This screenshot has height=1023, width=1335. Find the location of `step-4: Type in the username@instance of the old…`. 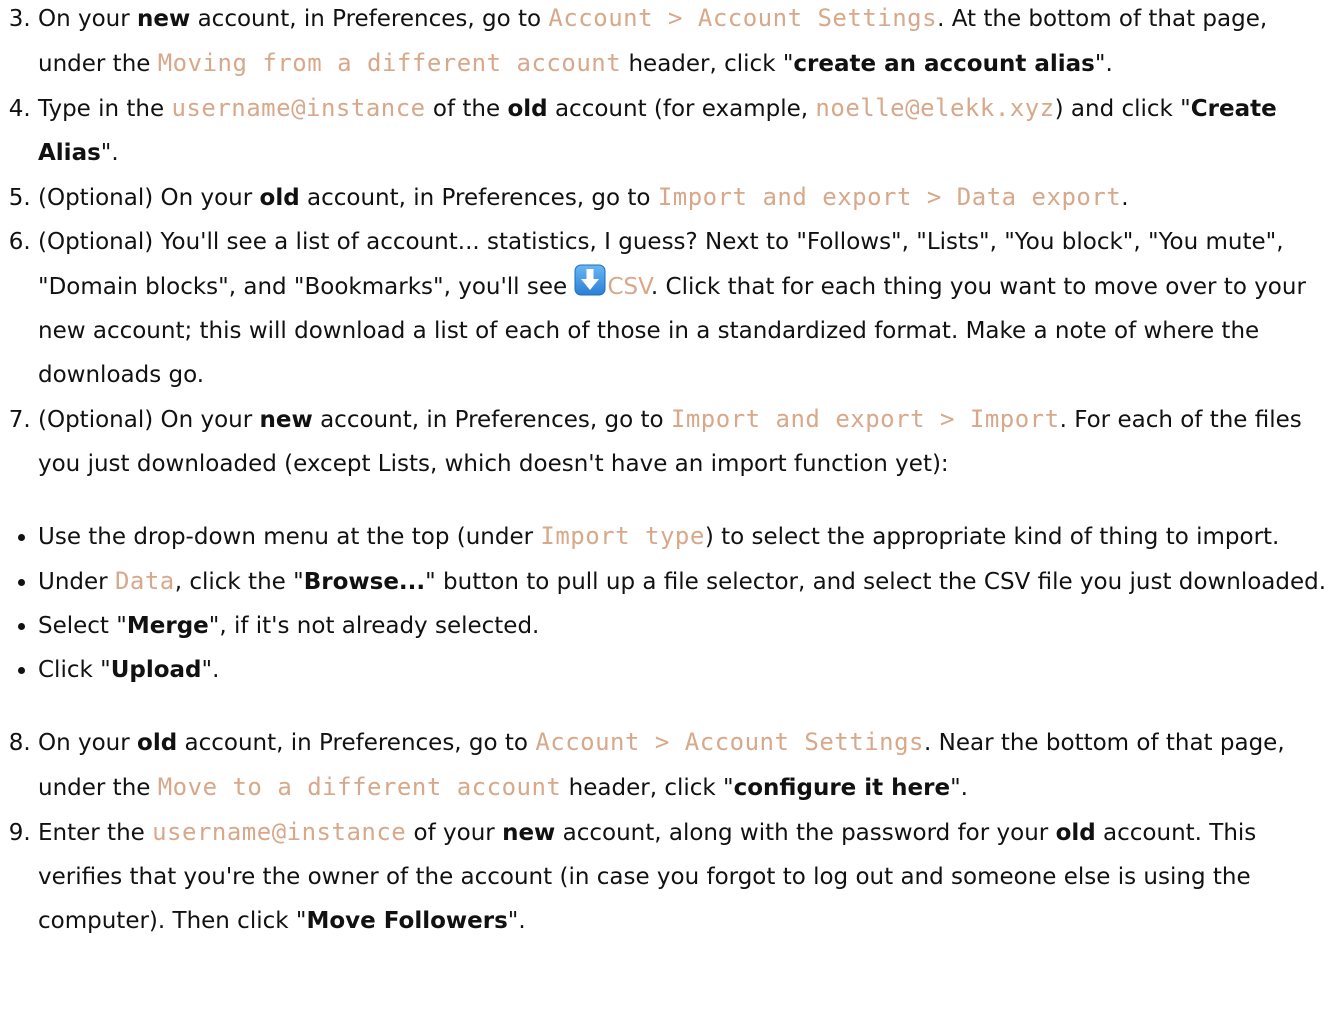

step-4: Type in the username@instance of the old… is located at coordinates (682, 130).